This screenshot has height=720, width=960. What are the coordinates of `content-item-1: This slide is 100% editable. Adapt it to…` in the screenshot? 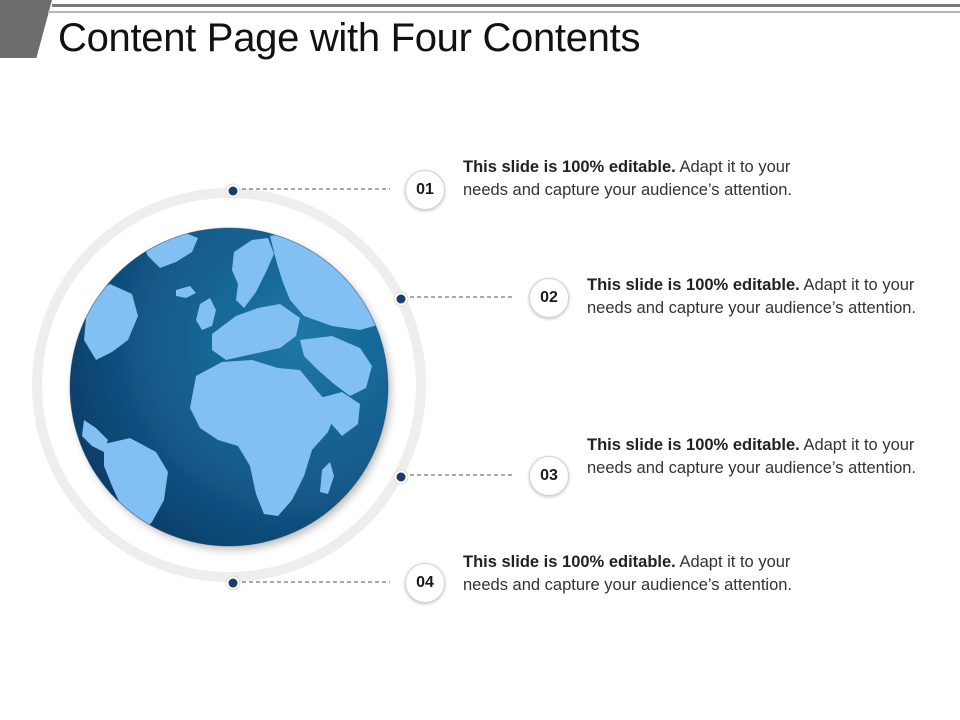 It's located at (638, 178).